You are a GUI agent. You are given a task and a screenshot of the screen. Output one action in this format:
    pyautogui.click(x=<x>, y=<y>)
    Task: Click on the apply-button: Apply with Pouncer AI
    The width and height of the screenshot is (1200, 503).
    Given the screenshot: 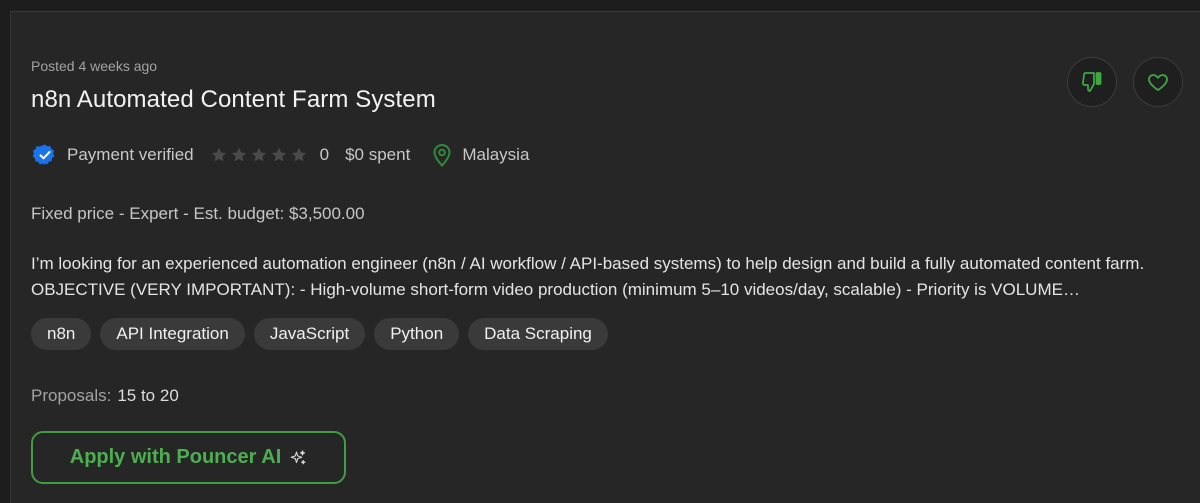 What is the action you would take?
    pyautogui.click(x=188, y=457)
    